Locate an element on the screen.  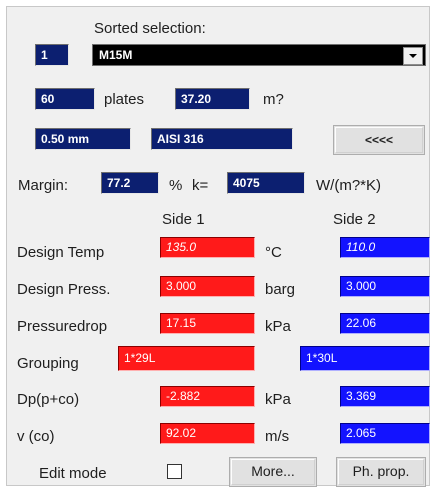
margin-unit: % is located at coordinates (176, 185).